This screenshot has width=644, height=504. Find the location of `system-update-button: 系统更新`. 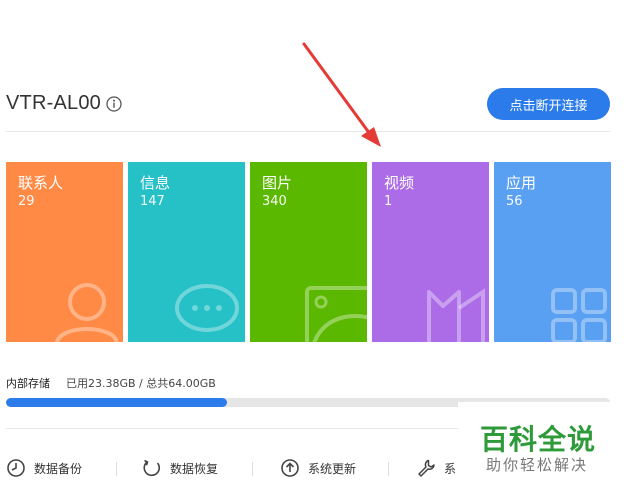

system-update-button: 系统更新 is located at coordinates (318, 468).